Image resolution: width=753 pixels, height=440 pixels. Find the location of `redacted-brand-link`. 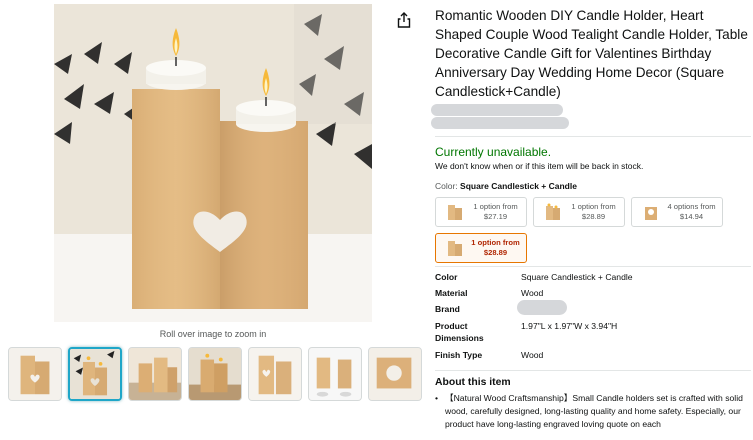

redacted-brand-link is located at coordinates (497, 110).